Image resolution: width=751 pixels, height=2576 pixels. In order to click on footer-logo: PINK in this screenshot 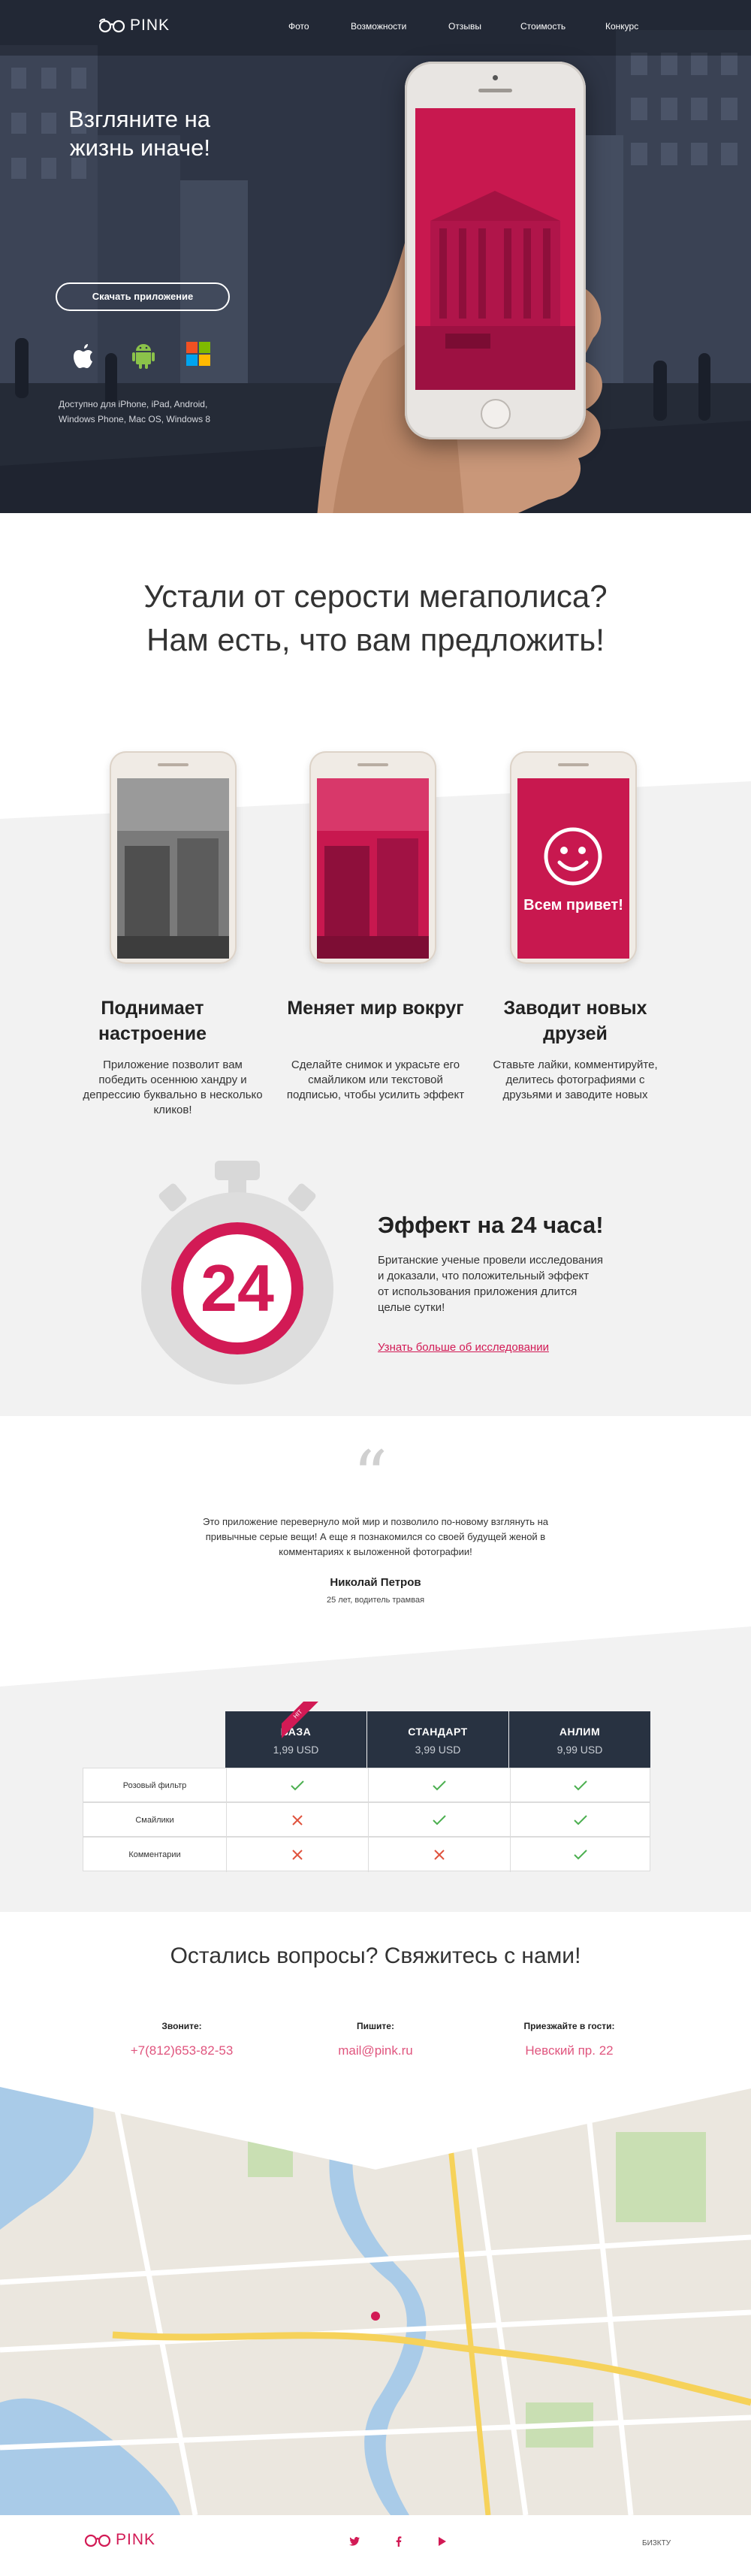, I will do `click(119, 2540)`.